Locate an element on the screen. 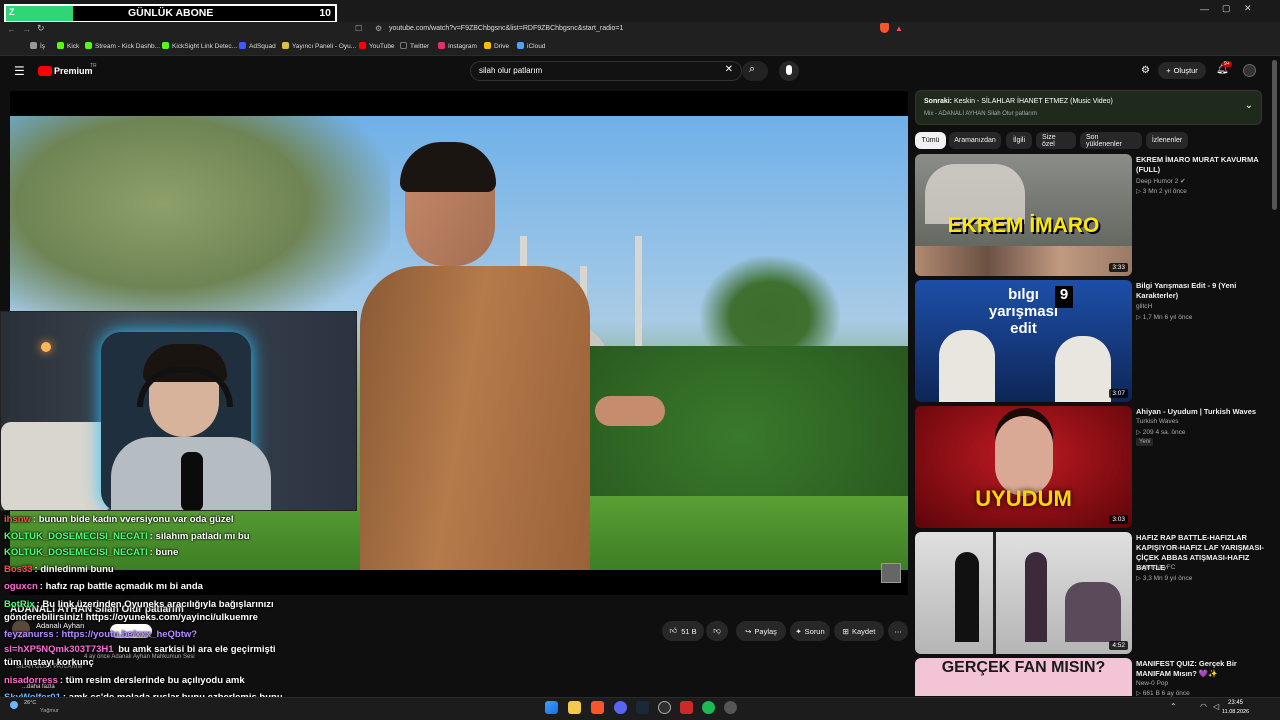  youtube-logo-icon is located at coordinates (45, 71).